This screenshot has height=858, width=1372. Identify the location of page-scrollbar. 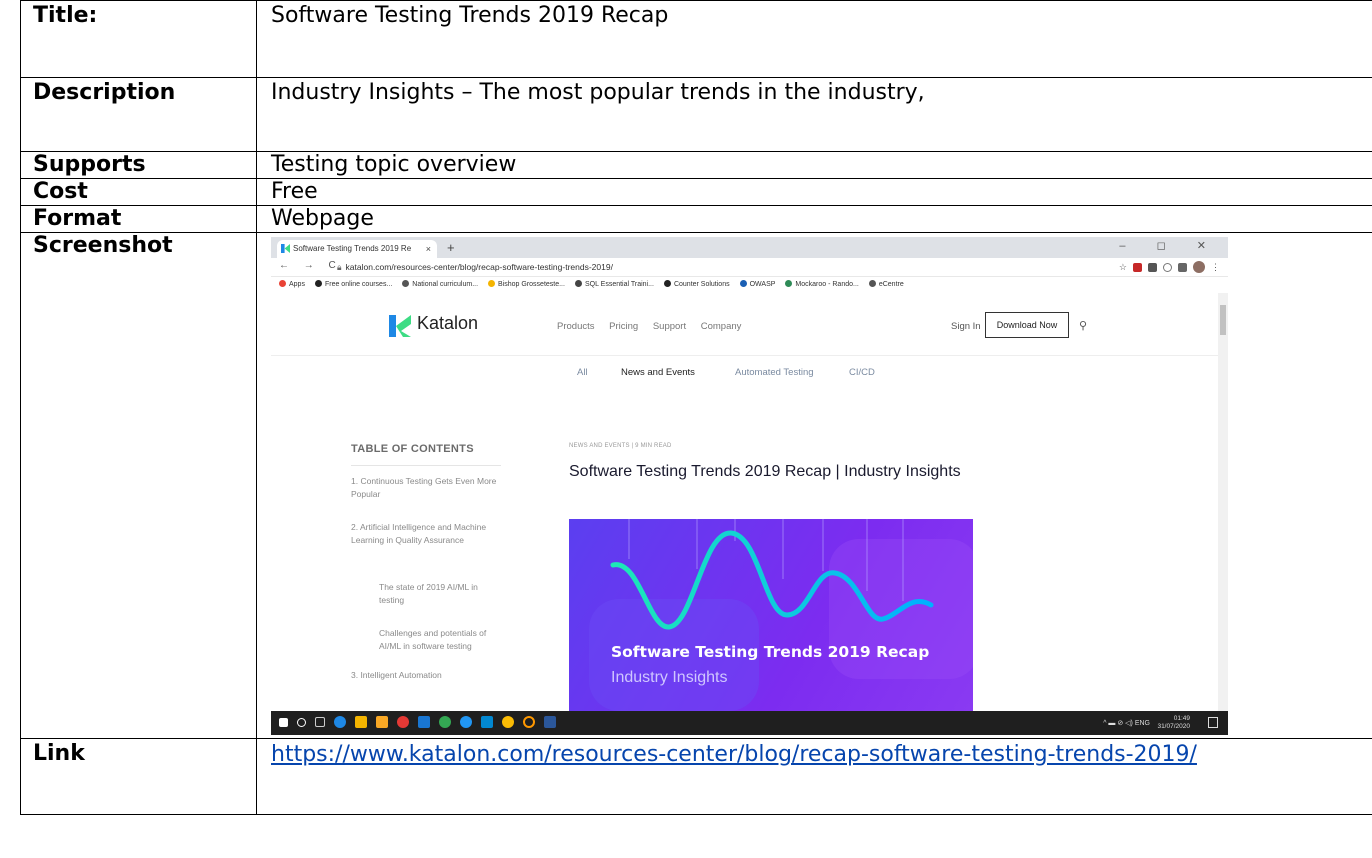
(1223, 502).